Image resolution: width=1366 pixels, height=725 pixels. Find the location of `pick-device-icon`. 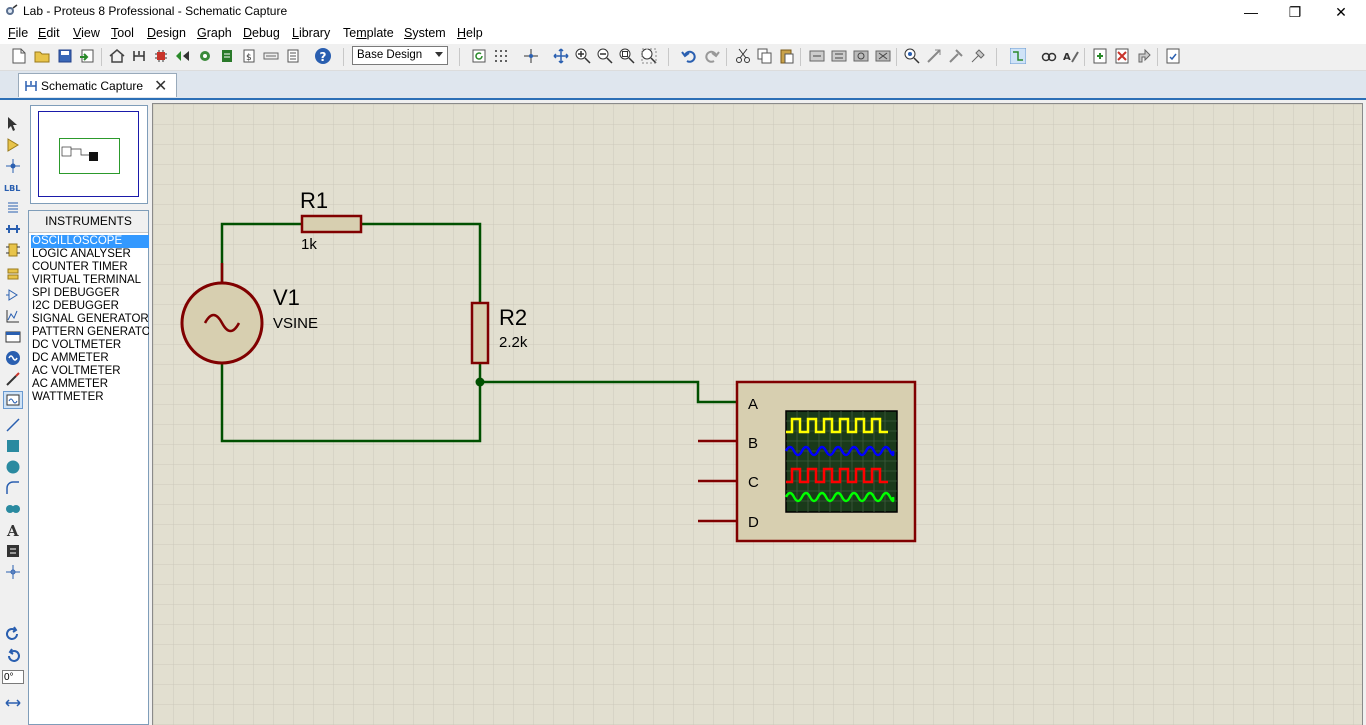

pick-device-icon is located at coordinates (912, 56).